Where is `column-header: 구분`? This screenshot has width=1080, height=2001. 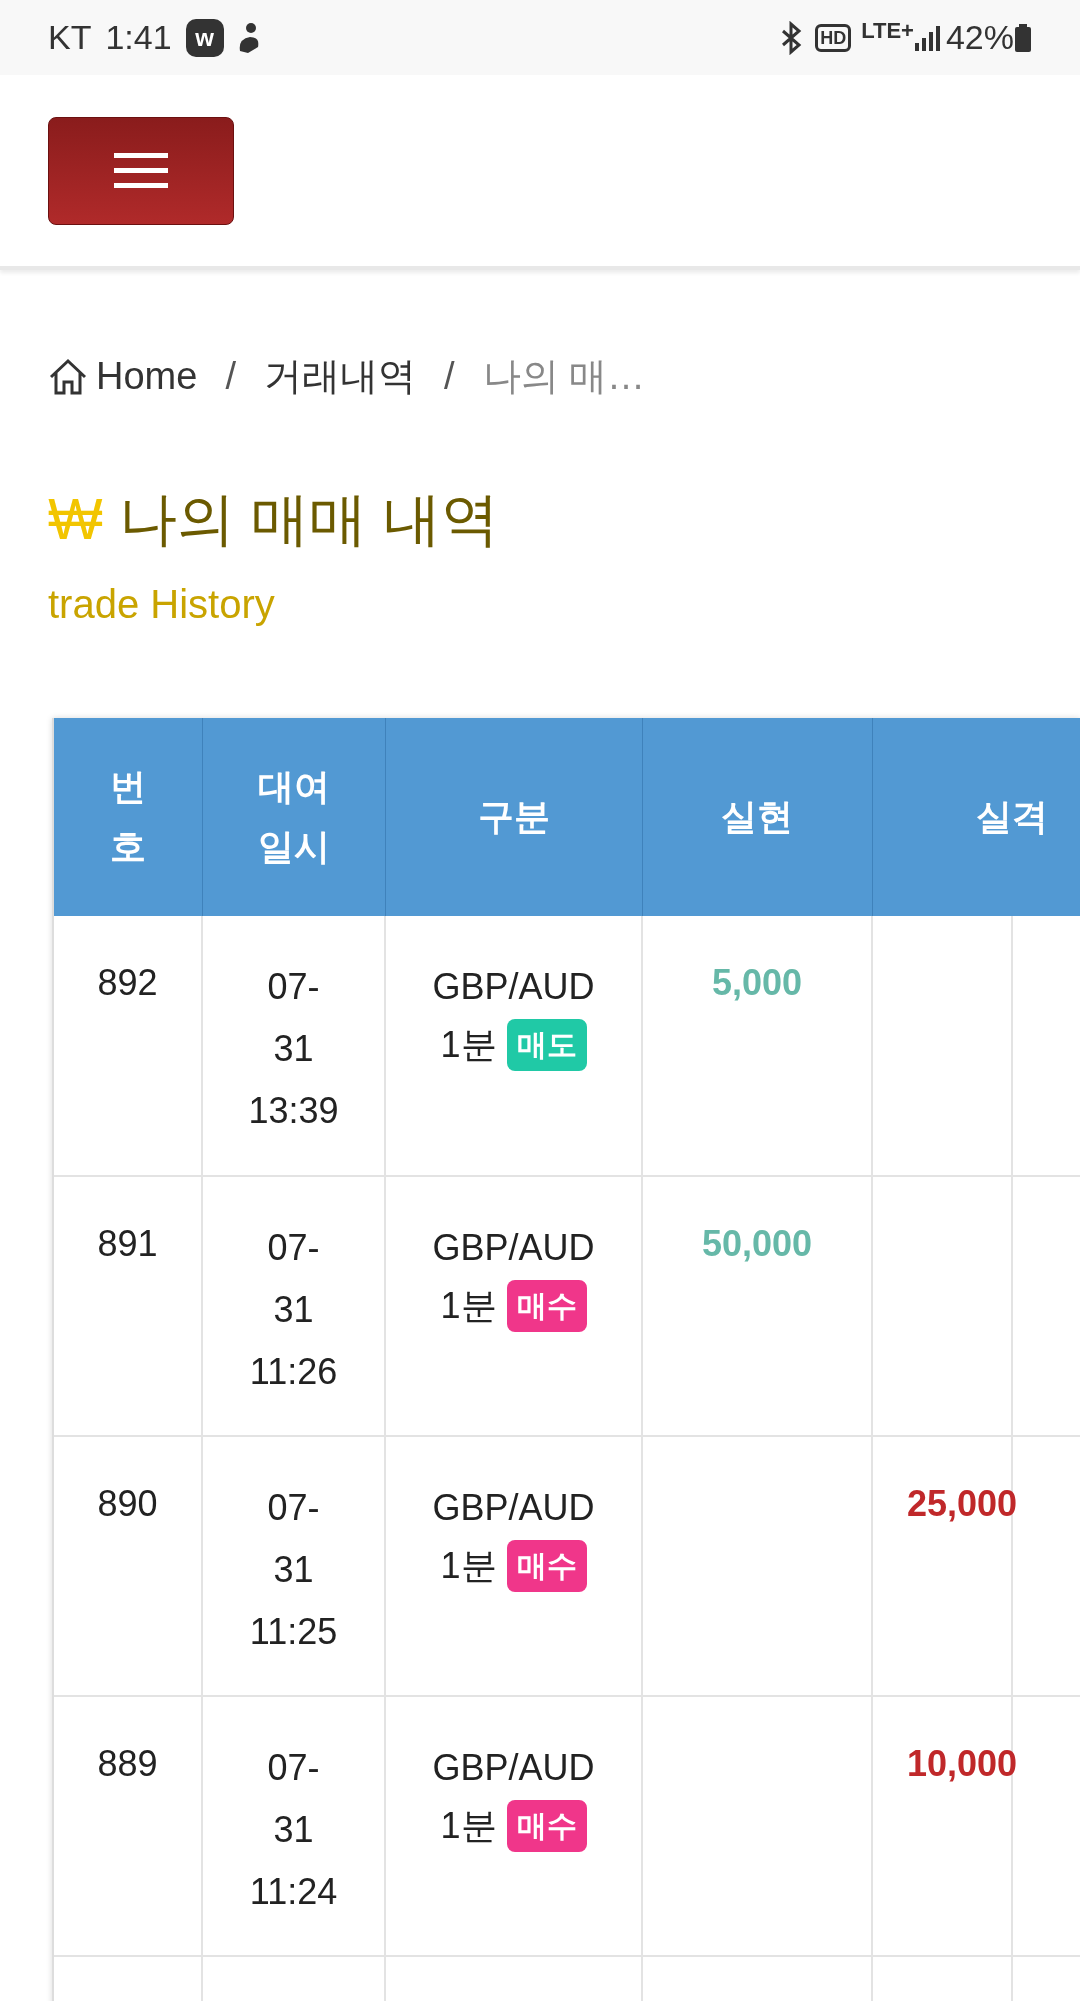
column-header: 구분 is located at coordinates (513, 817).